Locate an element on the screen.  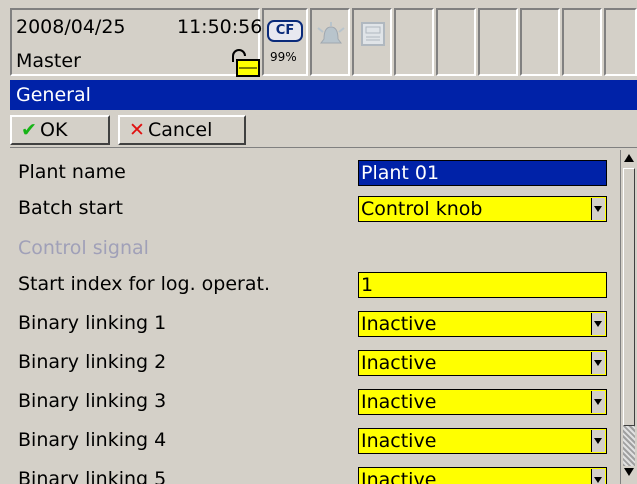
padlock-open-icon is located at coordinates (246, 63).